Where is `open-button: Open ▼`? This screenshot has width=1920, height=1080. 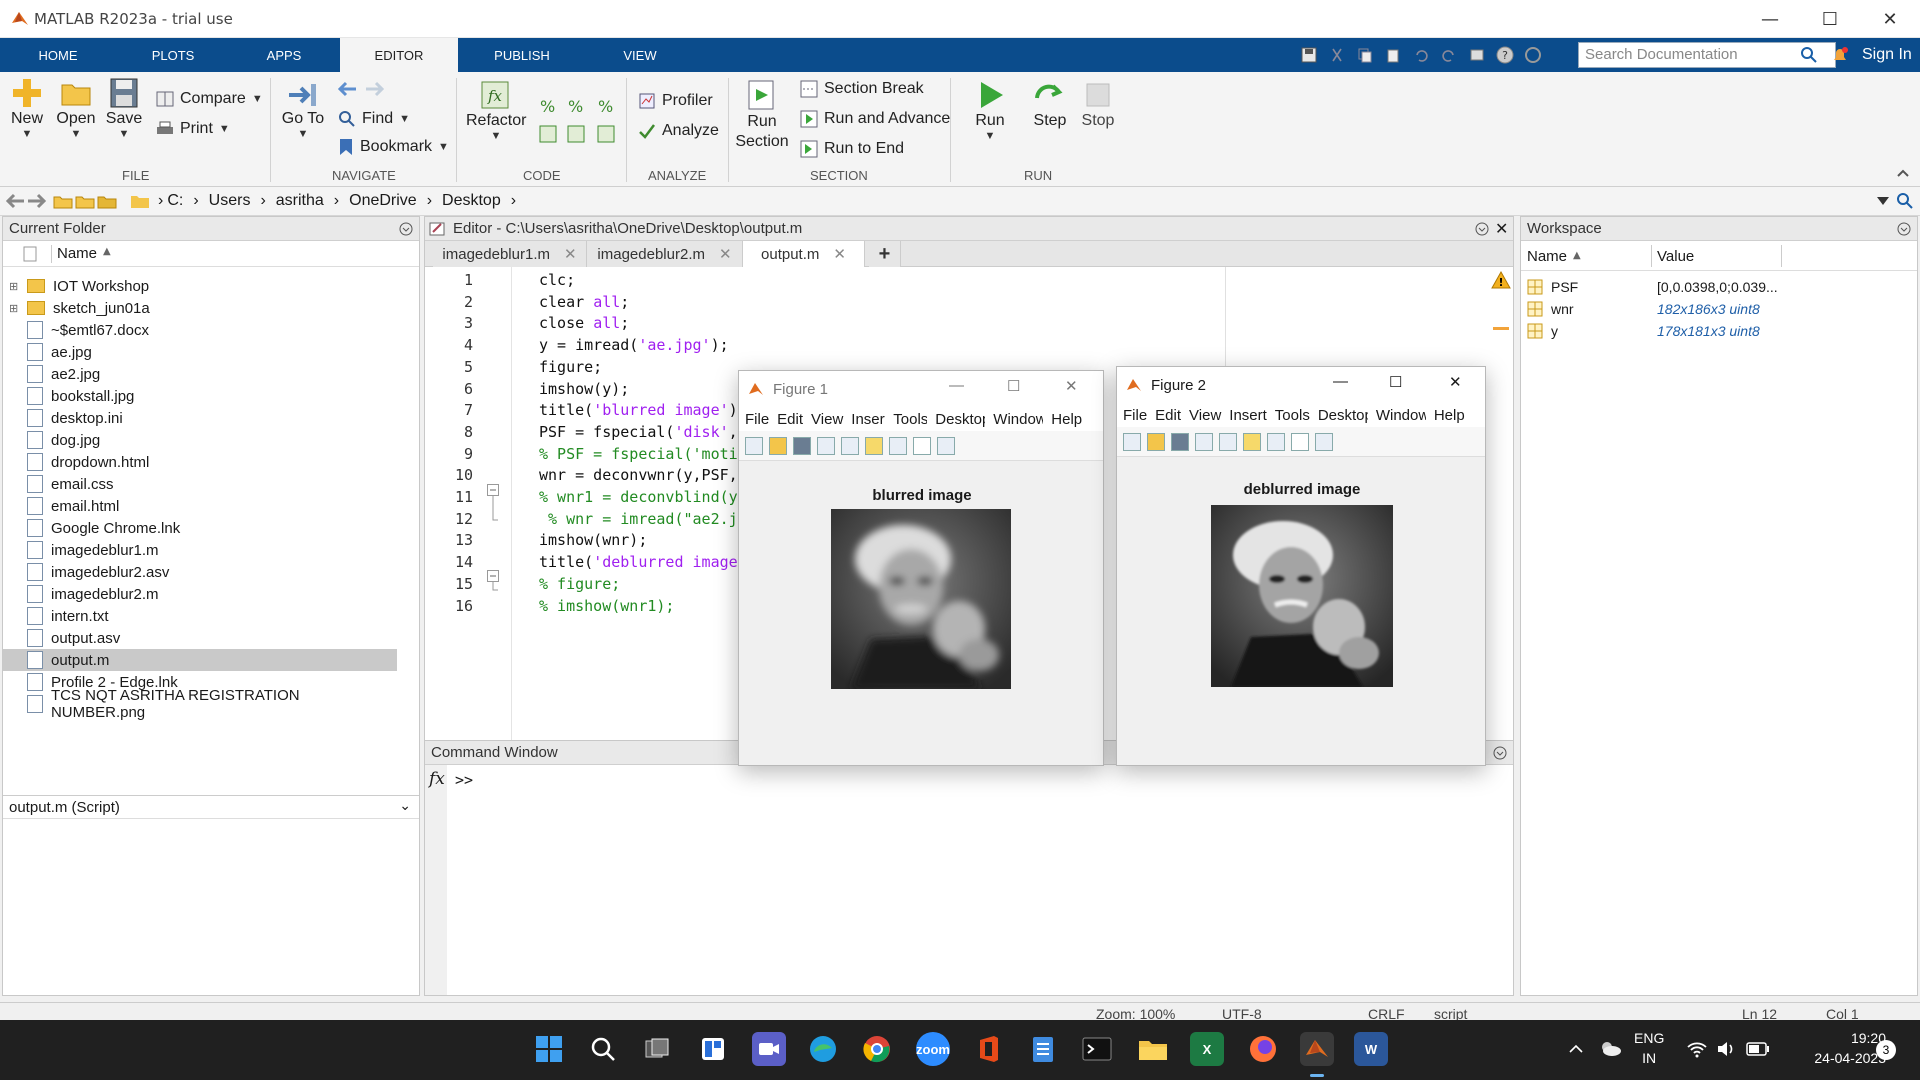
open-button: Open ▼ is located at coordinates (76, 108).